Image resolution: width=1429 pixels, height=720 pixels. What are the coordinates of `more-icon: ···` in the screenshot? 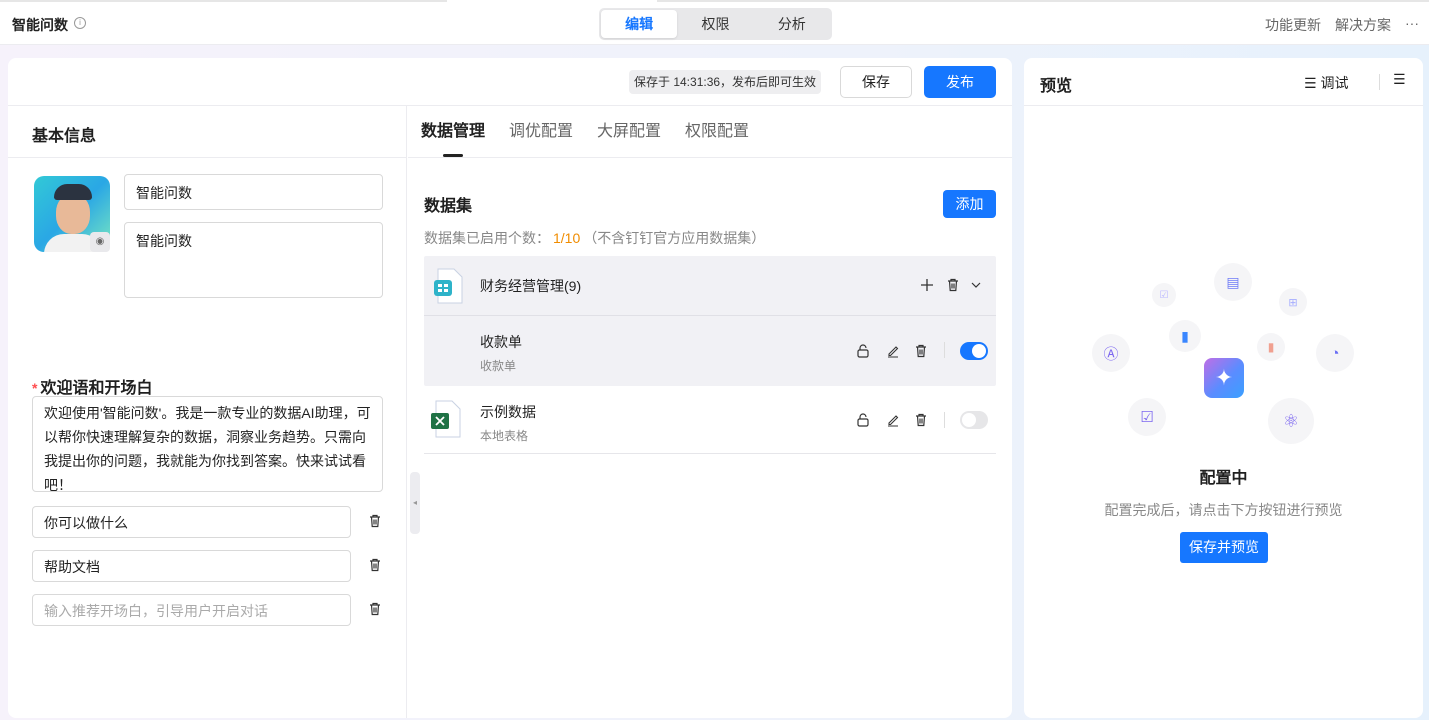 It's located at (1412, 25).